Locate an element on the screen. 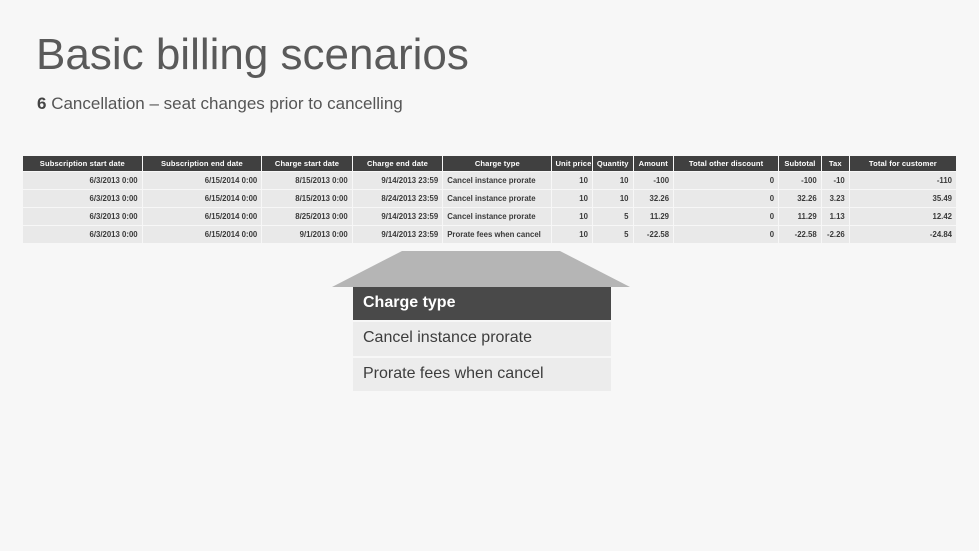 Image resolution: width=979 pixels, height=551 pixels. cell-subtotal: -100 is located at coordinates (800, 180).